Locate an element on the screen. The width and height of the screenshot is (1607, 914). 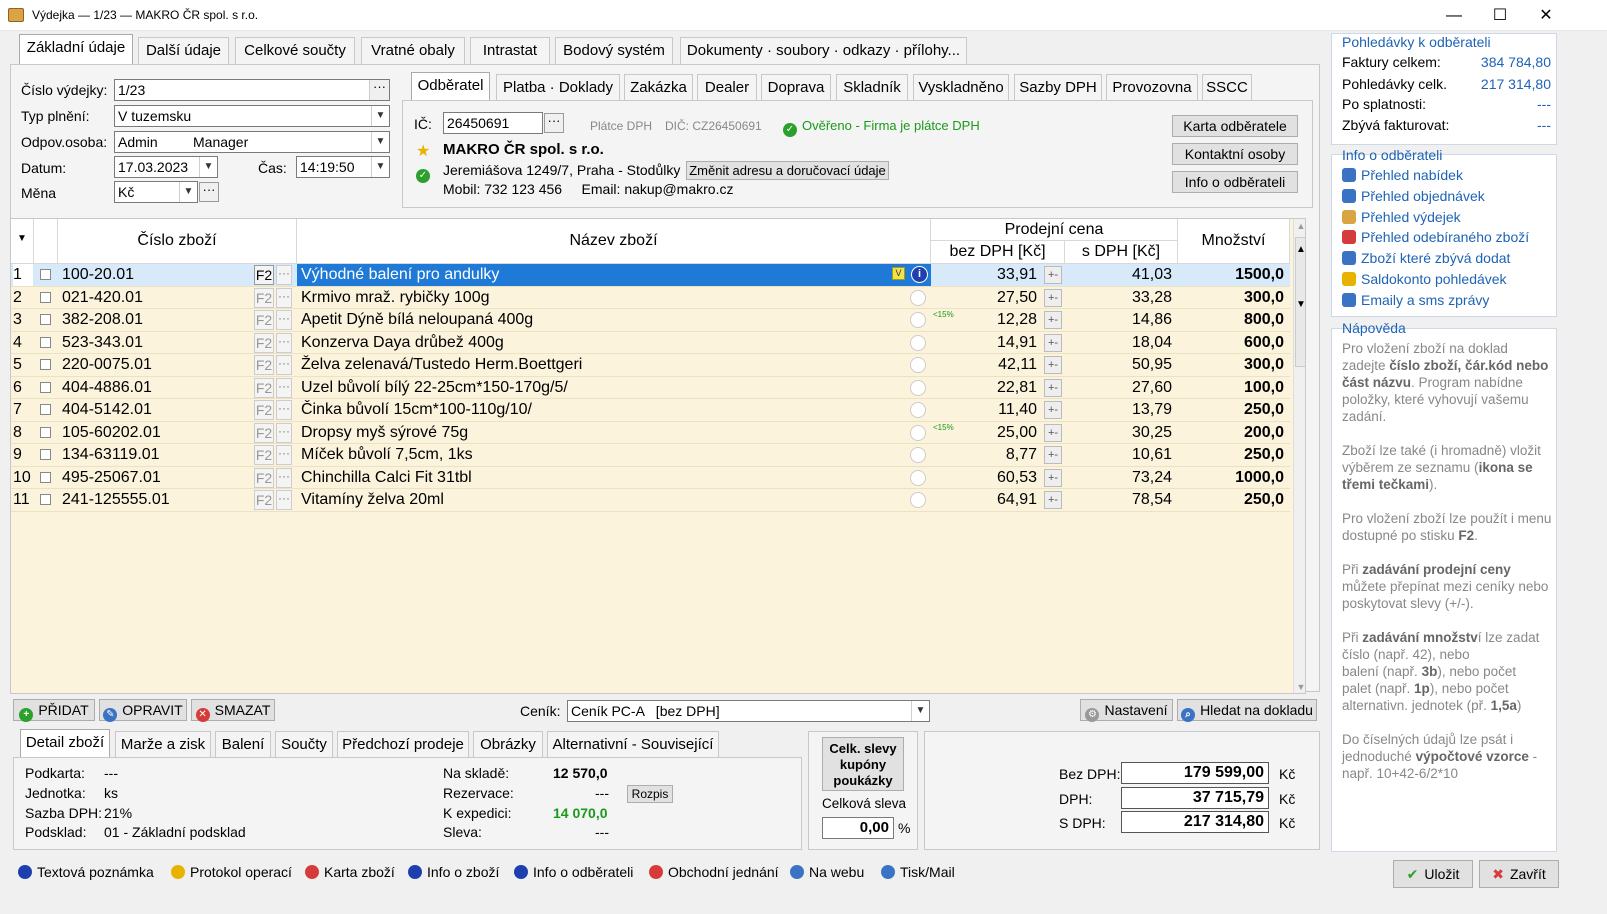
row-quantity: 100,0 is located at coordinates (1234, 388).